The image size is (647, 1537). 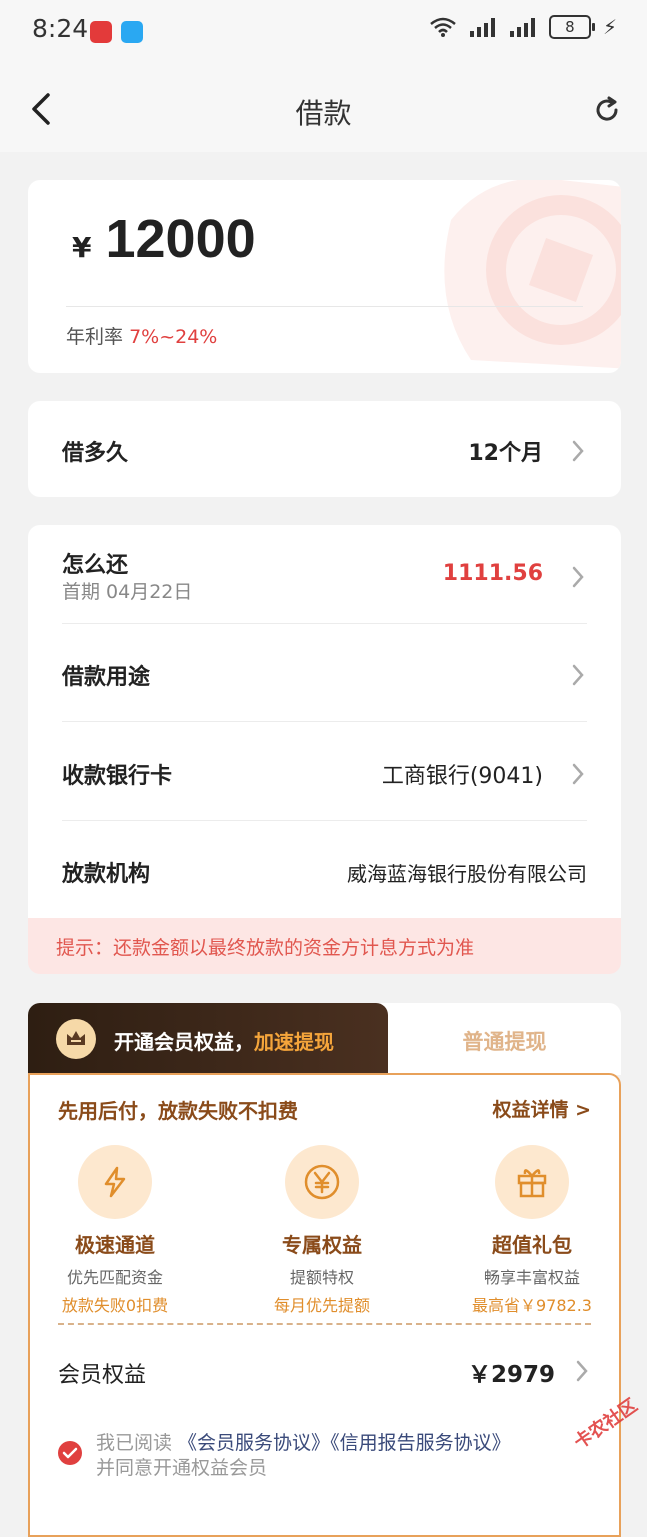 What do you see at coordinates (609, 27) in the screenshot?
I see `charging-icon: ⚡` at bounding box center [609, 27].